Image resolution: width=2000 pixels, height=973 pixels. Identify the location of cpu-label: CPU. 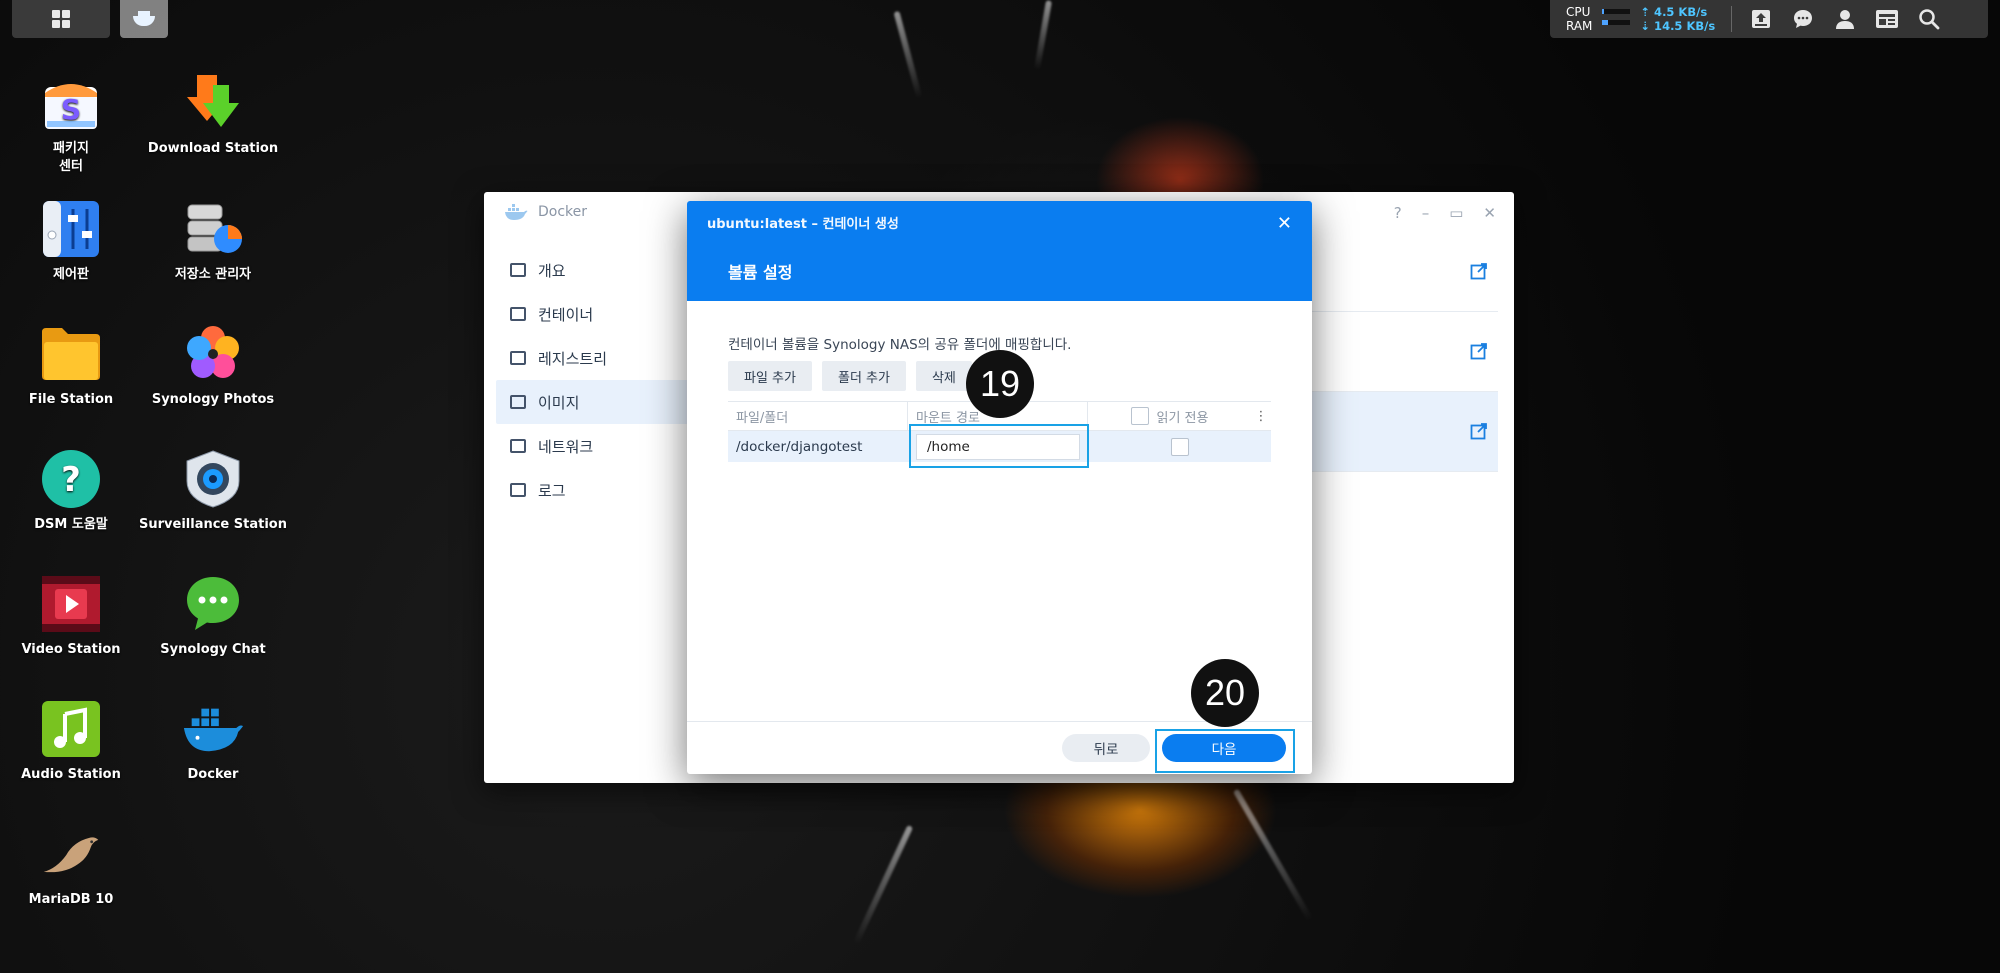
(1578, 12).